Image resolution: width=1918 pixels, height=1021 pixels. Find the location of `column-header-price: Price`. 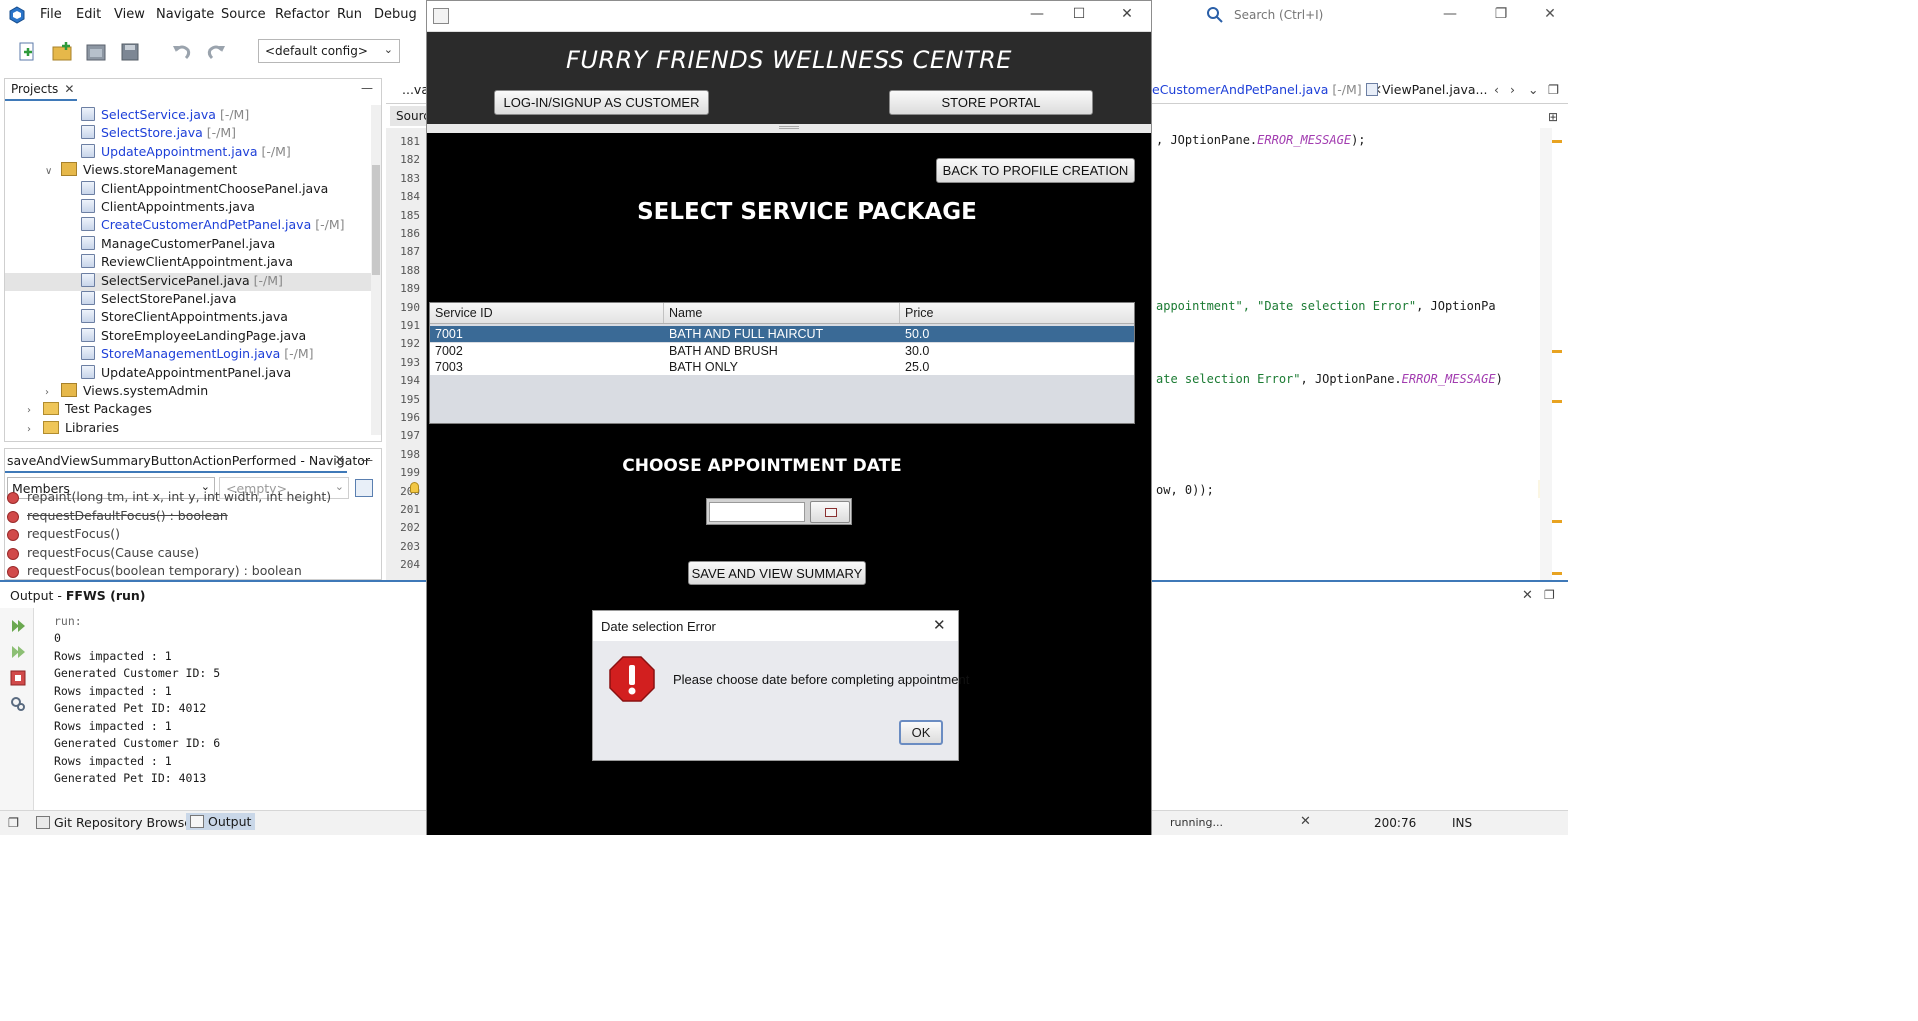

column-header-price: Price is located at coordinates (1017, 313).